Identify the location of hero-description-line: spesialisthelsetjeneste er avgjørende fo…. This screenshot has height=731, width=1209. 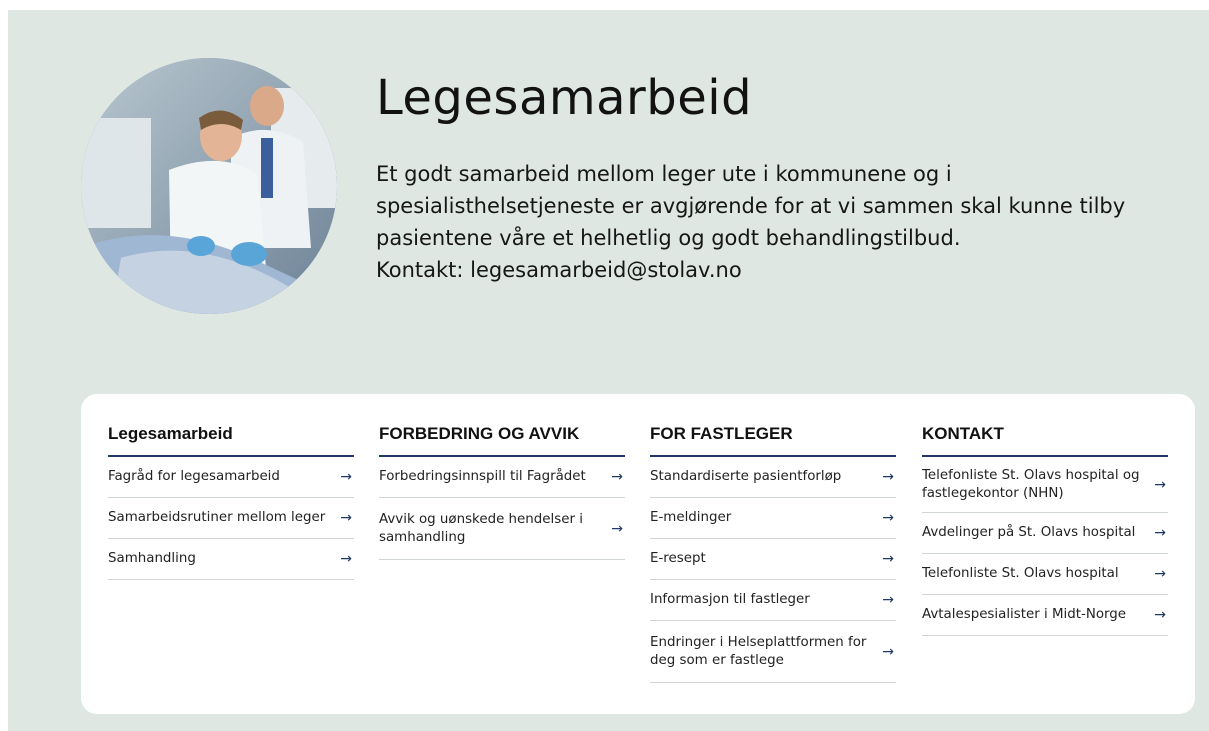
(751, 206).